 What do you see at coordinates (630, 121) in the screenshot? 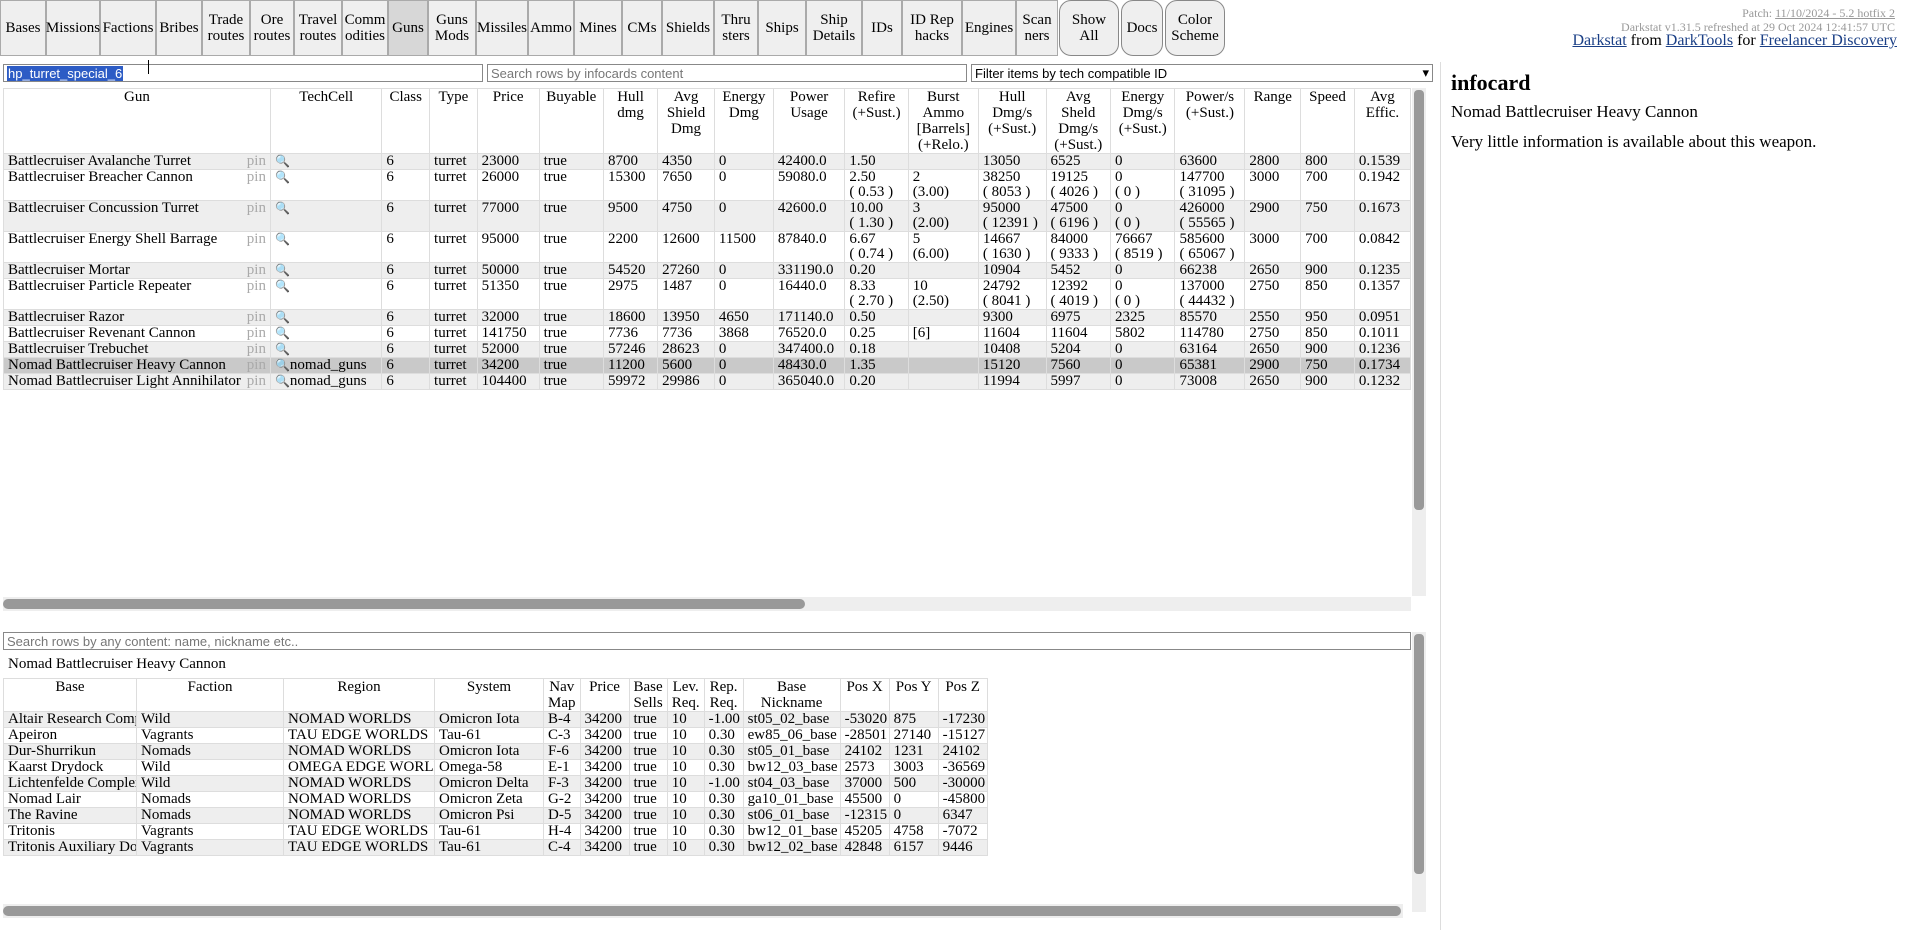
I see `guns-col-header: Hull dmg` at bounding box center [630, 121].